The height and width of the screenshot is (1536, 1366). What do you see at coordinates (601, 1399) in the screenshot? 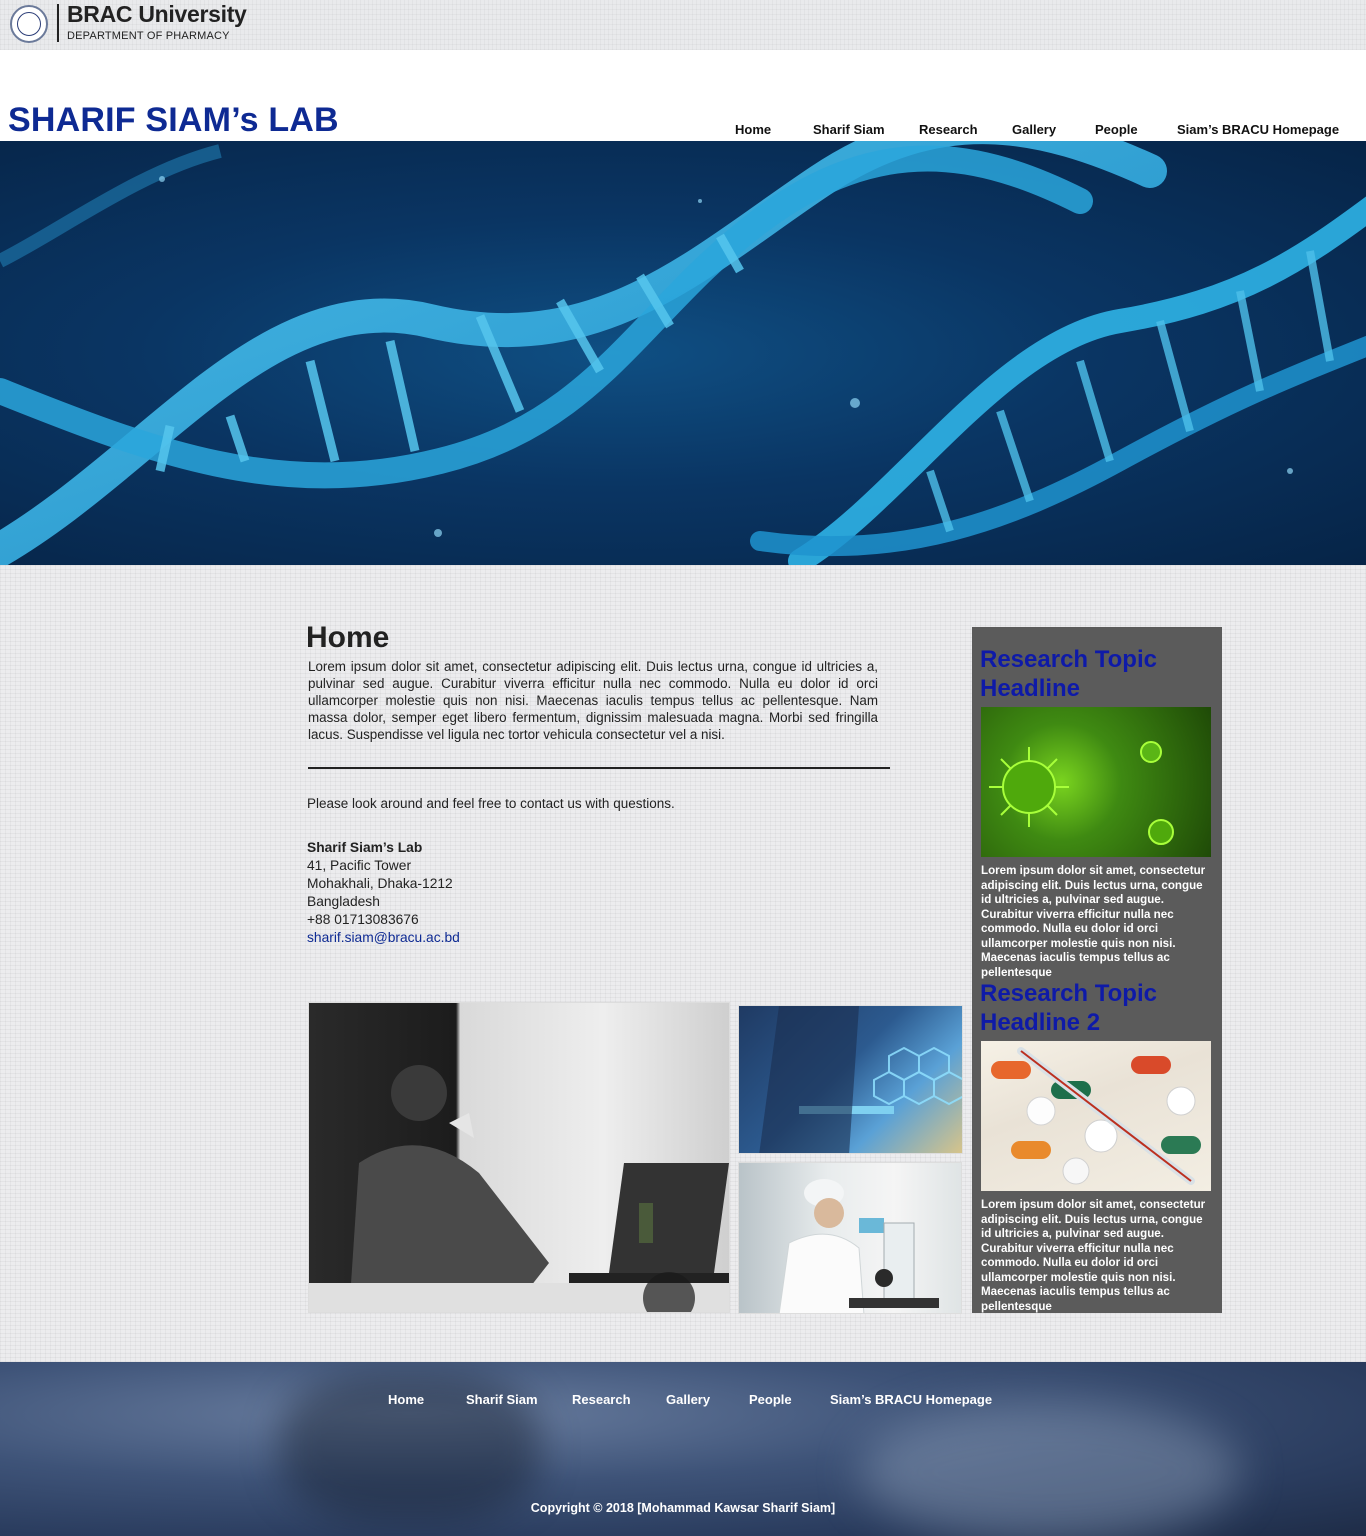
I see `footer-nav-research: Research` at bounding box center [601, 1399].